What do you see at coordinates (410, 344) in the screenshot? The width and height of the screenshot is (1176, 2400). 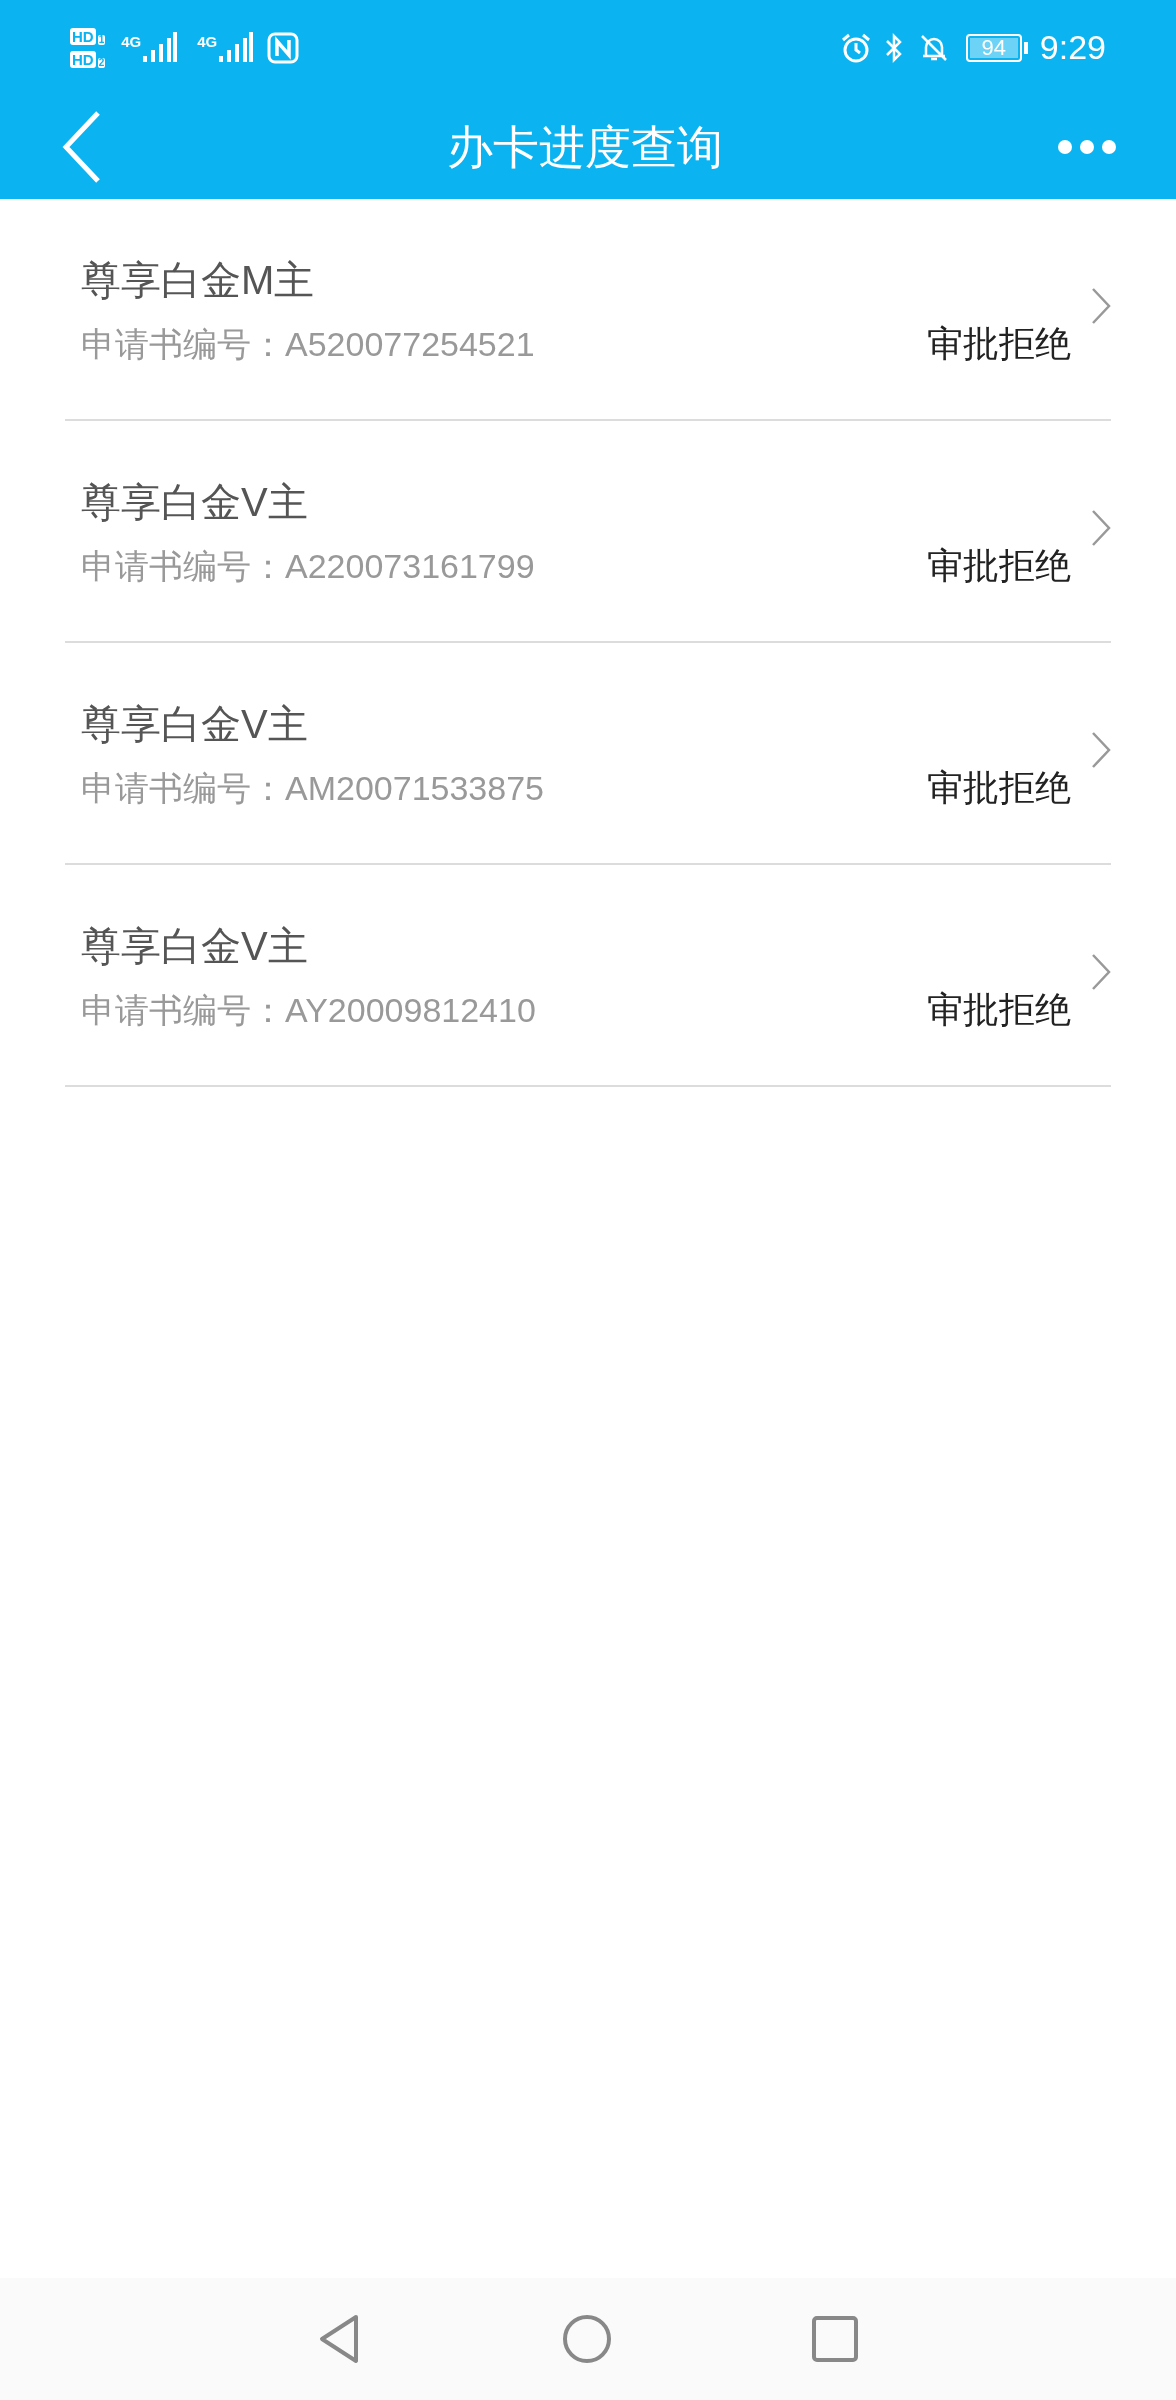 I see `application-number: A520077254521` at bounding box center [410, 344].